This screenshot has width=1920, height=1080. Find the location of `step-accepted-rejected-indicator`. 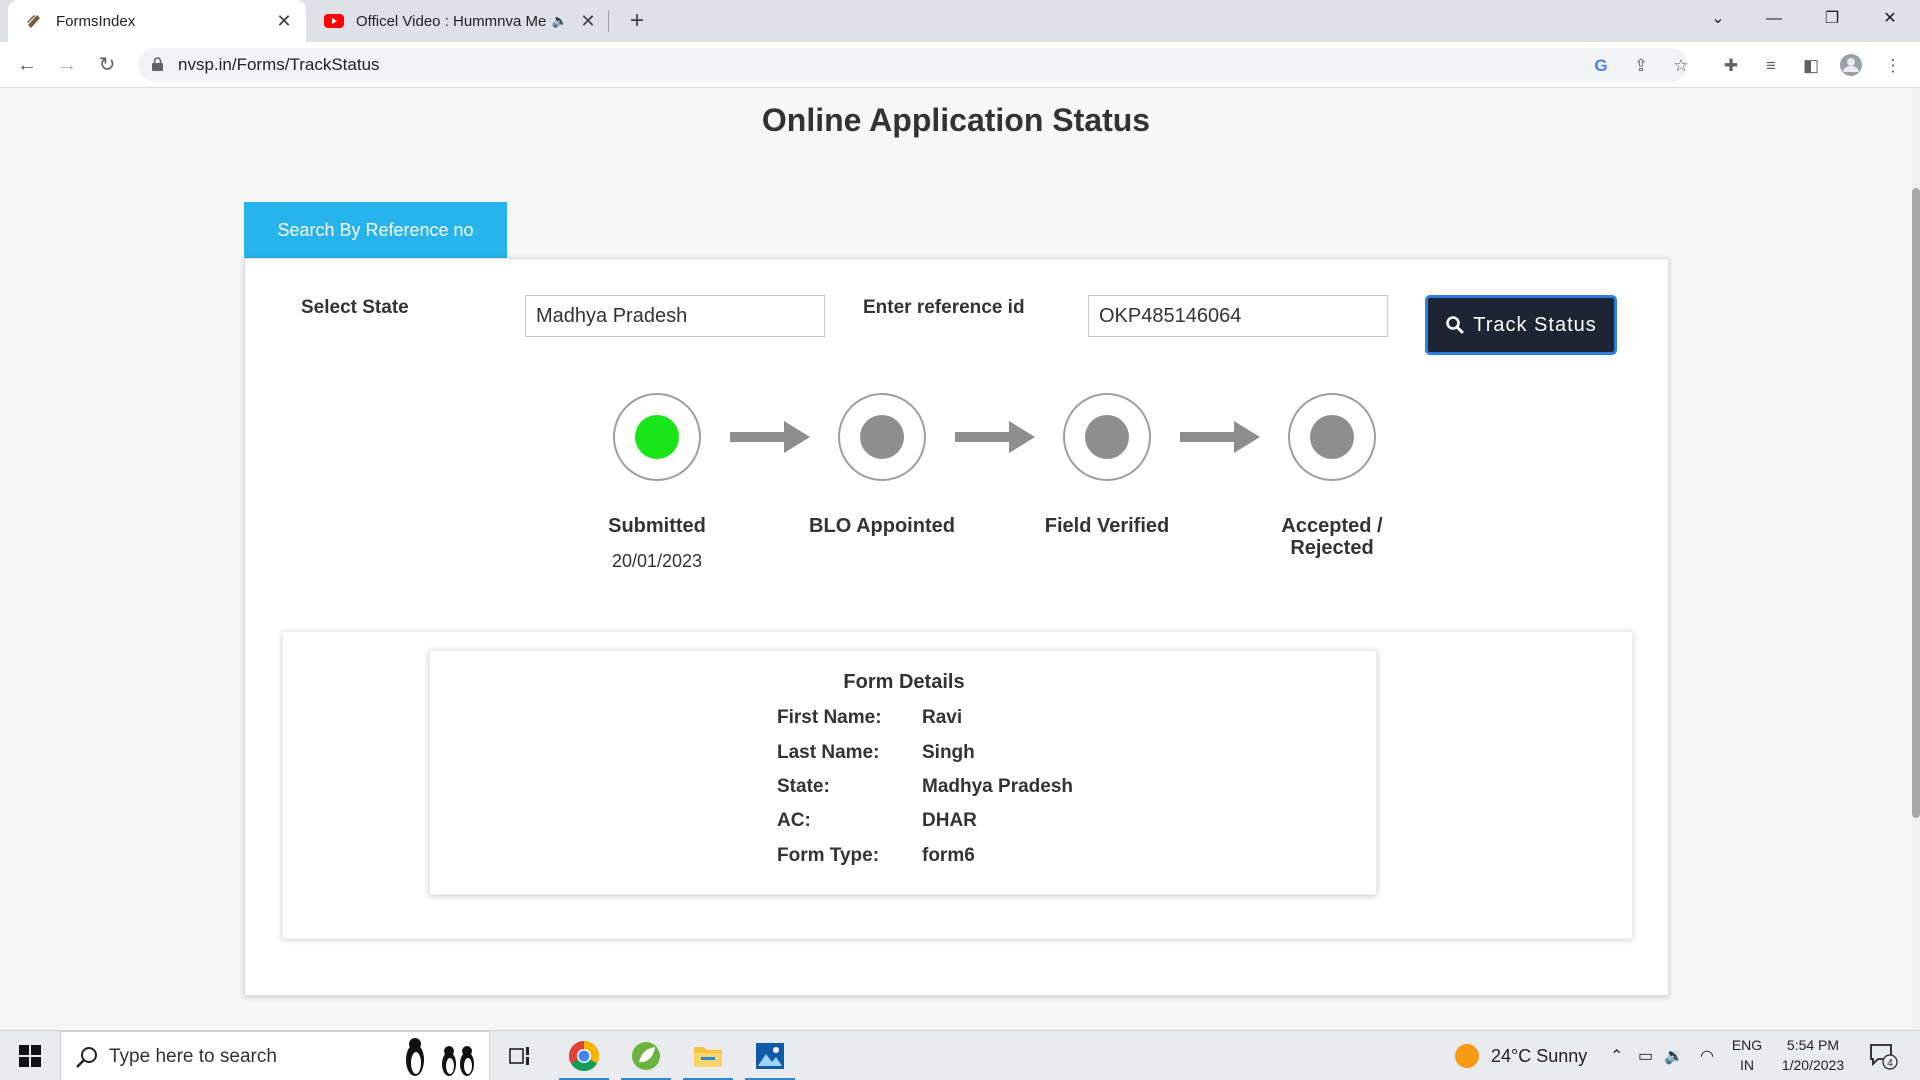

step-accepted-rejected-indicator is located at coordinates (1332, 437).